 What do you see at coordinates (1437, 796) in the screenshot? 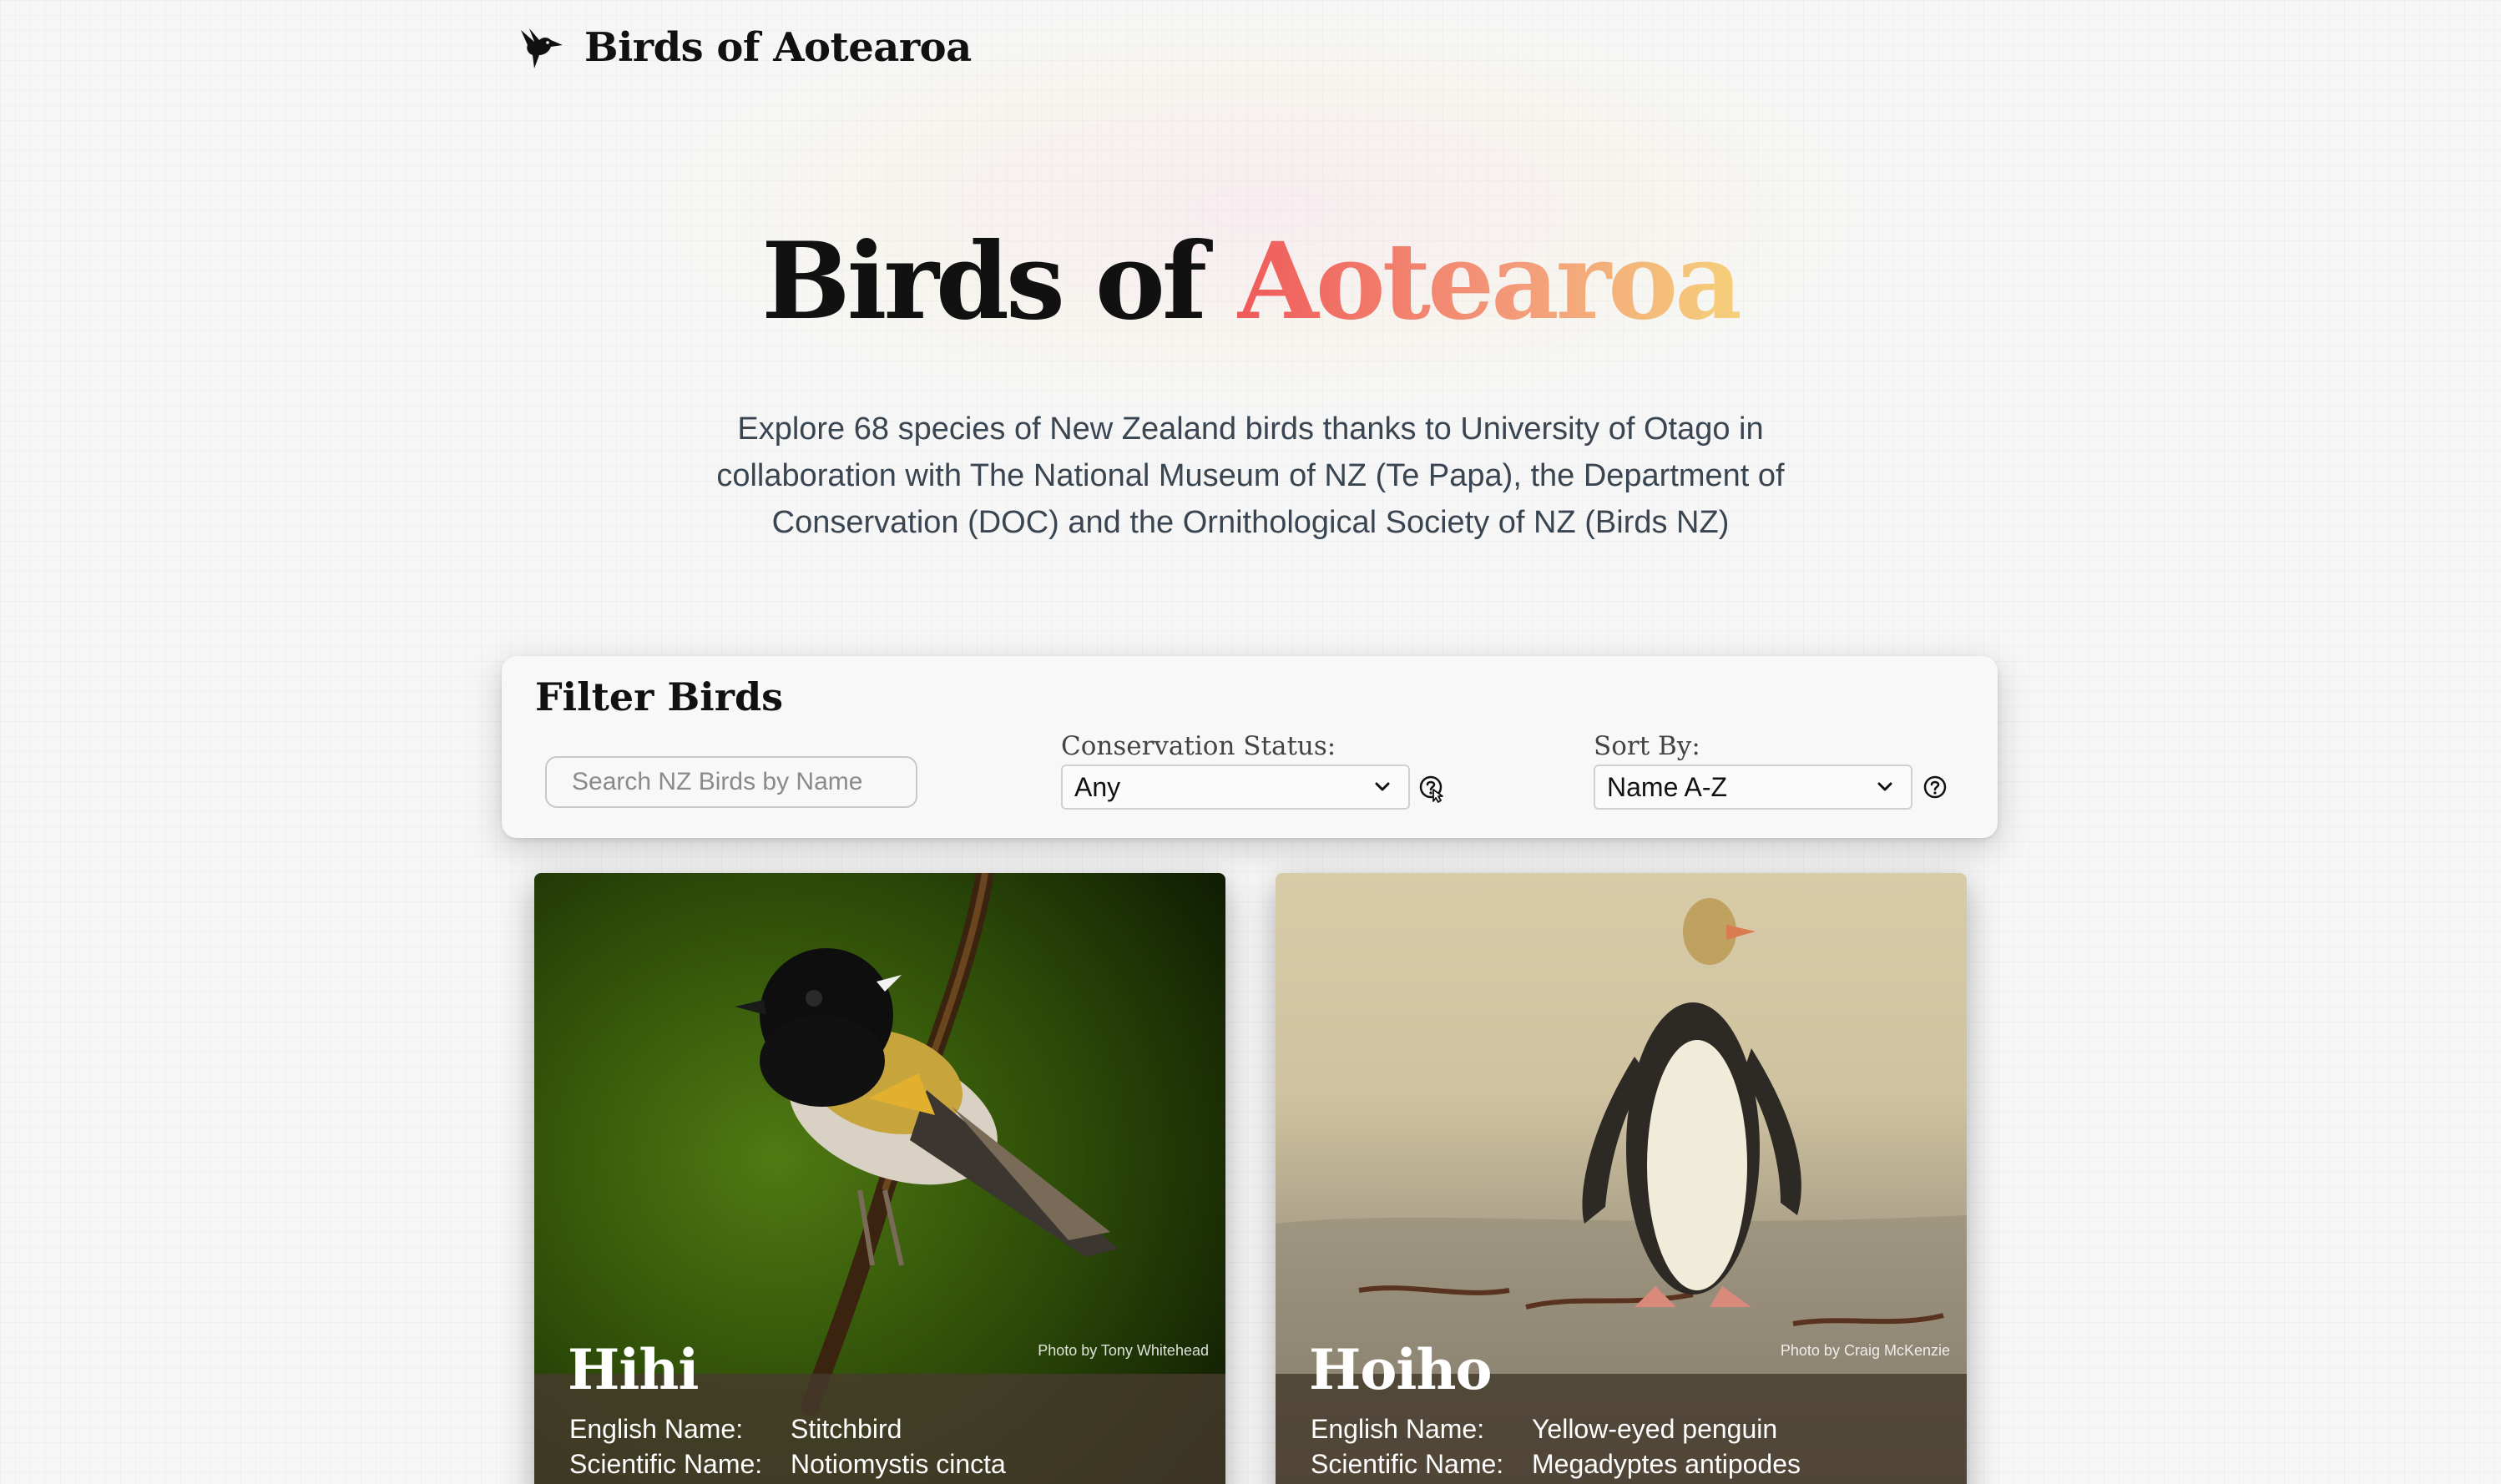
I see `hand-pointer-icon` at bounding box center [1437, 796].